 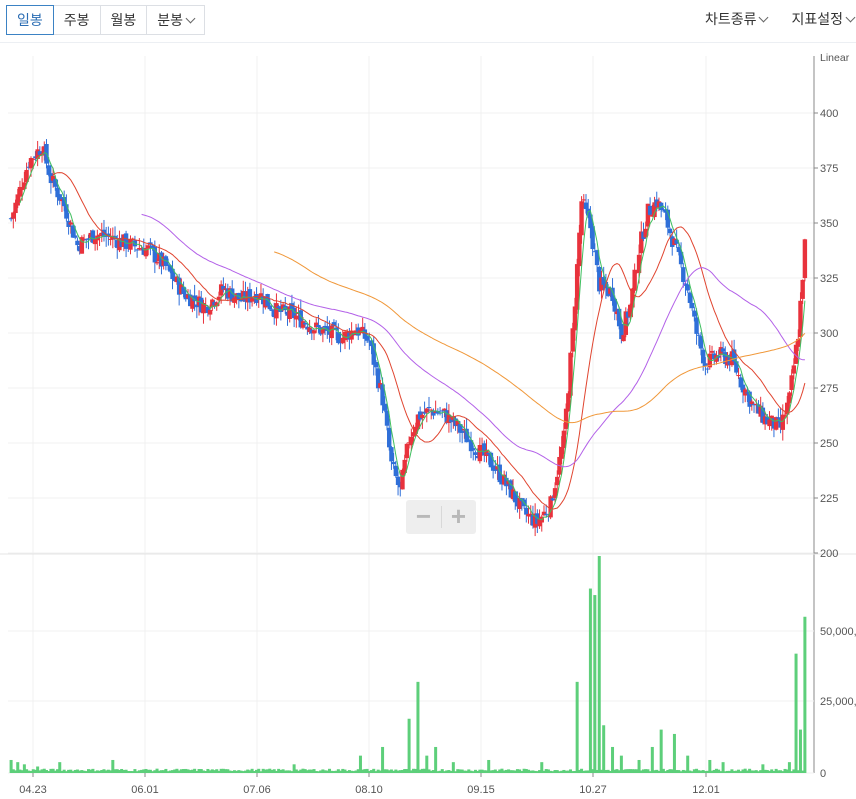 I want to click on volume-tick-label: 25,000,0, so click(x=838, y=702).